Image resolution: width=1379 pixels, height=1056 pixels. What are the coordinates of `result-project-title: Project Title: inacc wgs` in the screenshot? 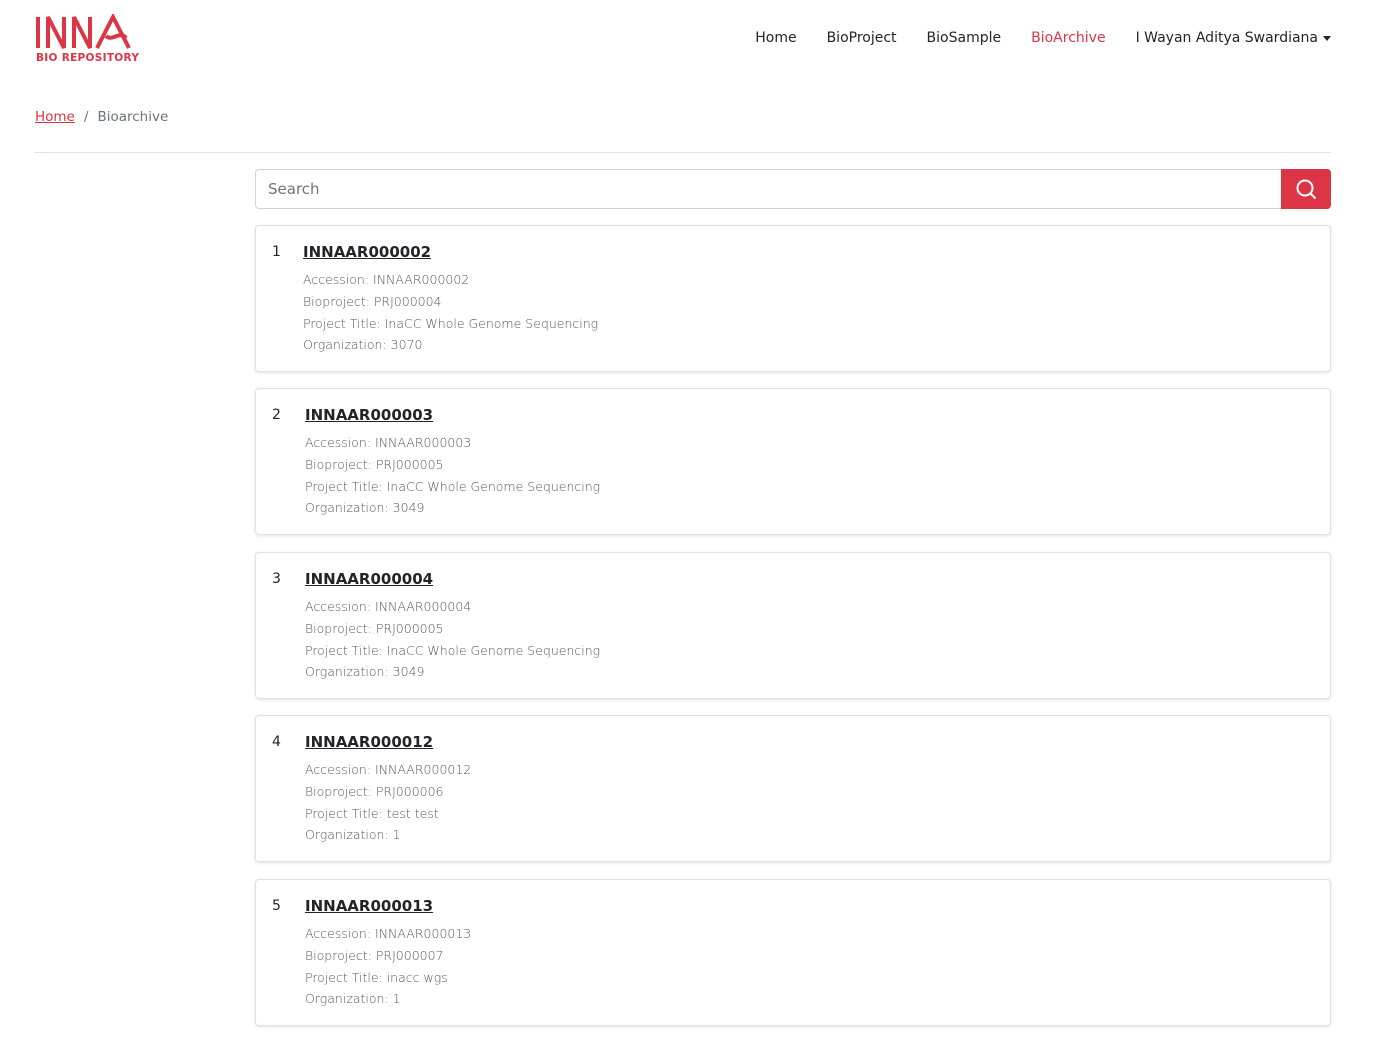 It's located at (376, 977).